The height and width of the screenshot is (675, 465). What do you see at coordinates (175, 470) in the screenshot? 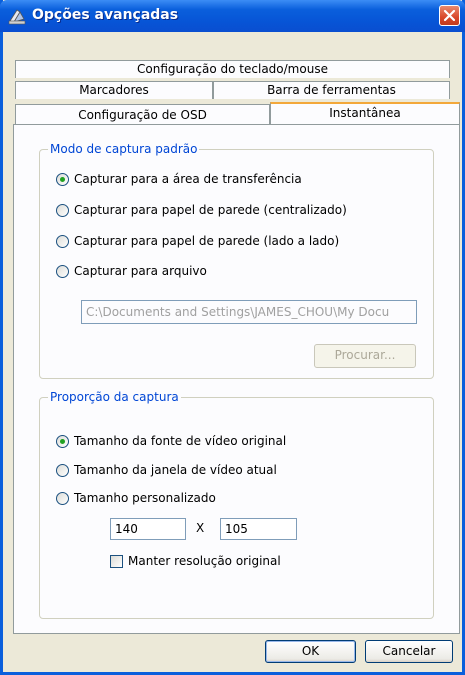
I see `radio-label: Tamanho da janela de vídeo atual` at bounding box center [175, 470].